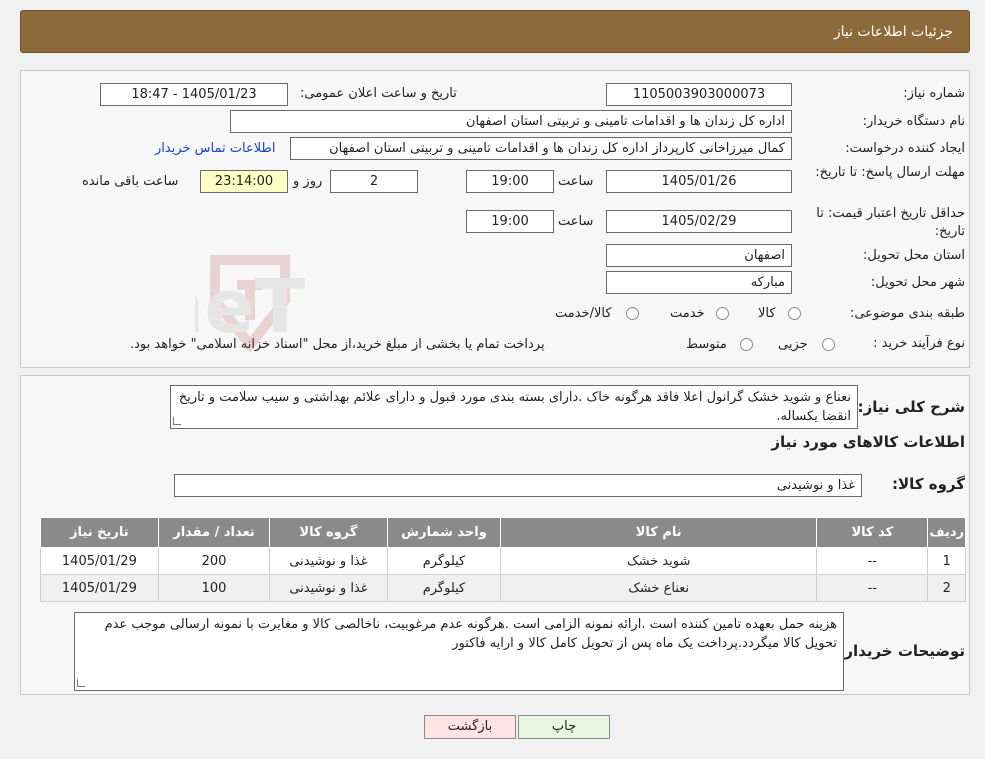  Describe the element at coordinates (828, 344) in the screenshot. I see `process-radio-minor` at that location.